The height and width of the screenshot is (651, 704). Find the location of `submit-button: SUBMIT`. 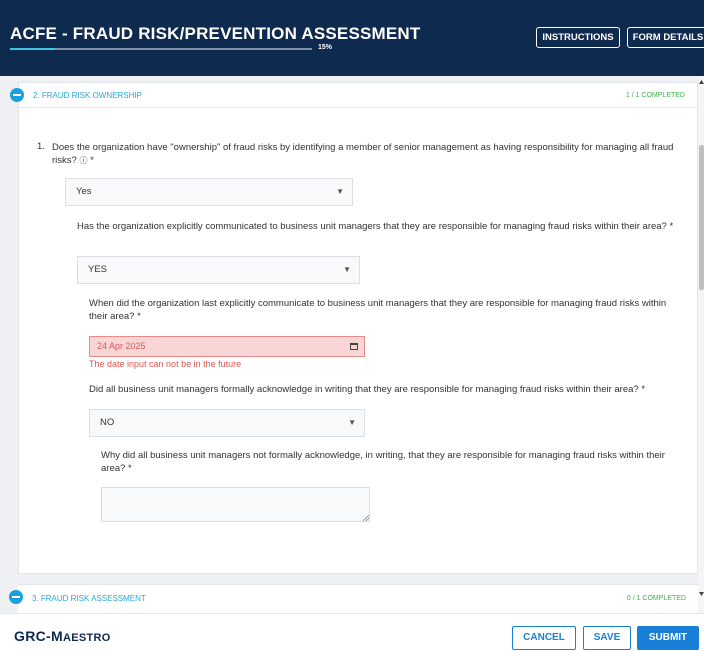

submit-button: SUBMIT is located at coordinates (668, 638).